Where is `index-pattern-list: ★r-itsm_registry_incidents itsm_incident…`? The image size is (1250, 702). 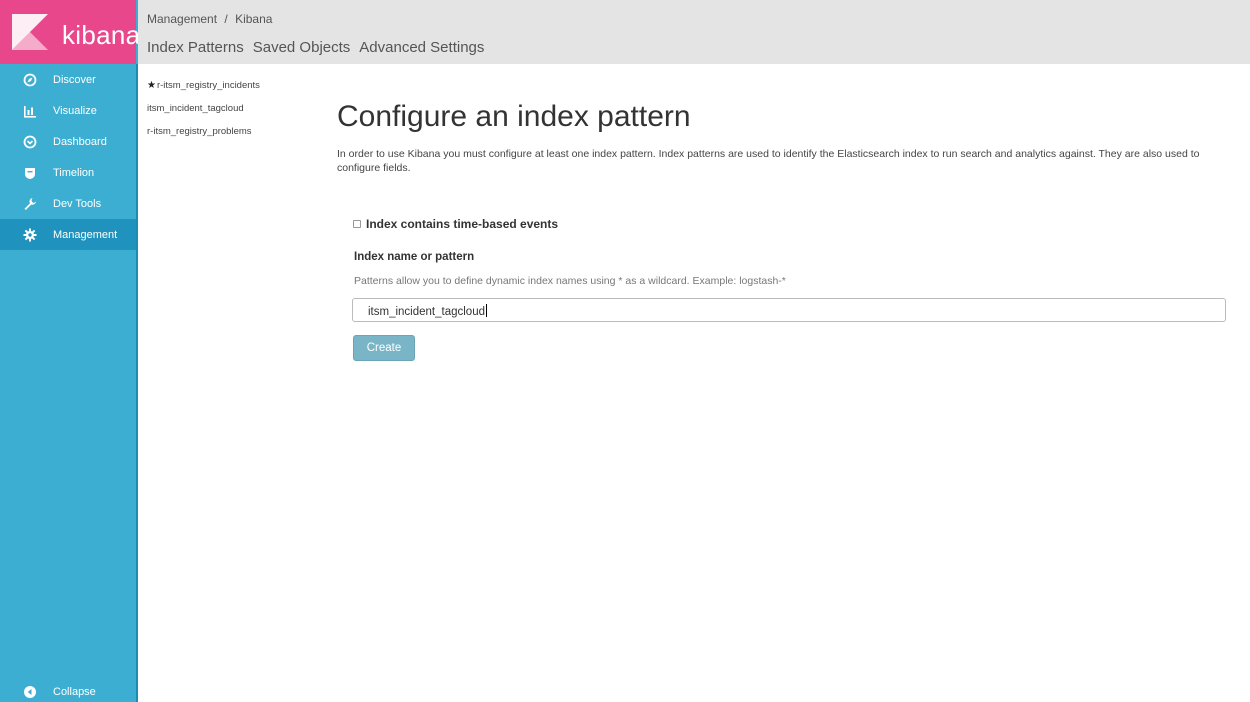 index-pattern-list: ★r-itsm_registry_incidents itsm_incident… is located at coordinates (203, 114).